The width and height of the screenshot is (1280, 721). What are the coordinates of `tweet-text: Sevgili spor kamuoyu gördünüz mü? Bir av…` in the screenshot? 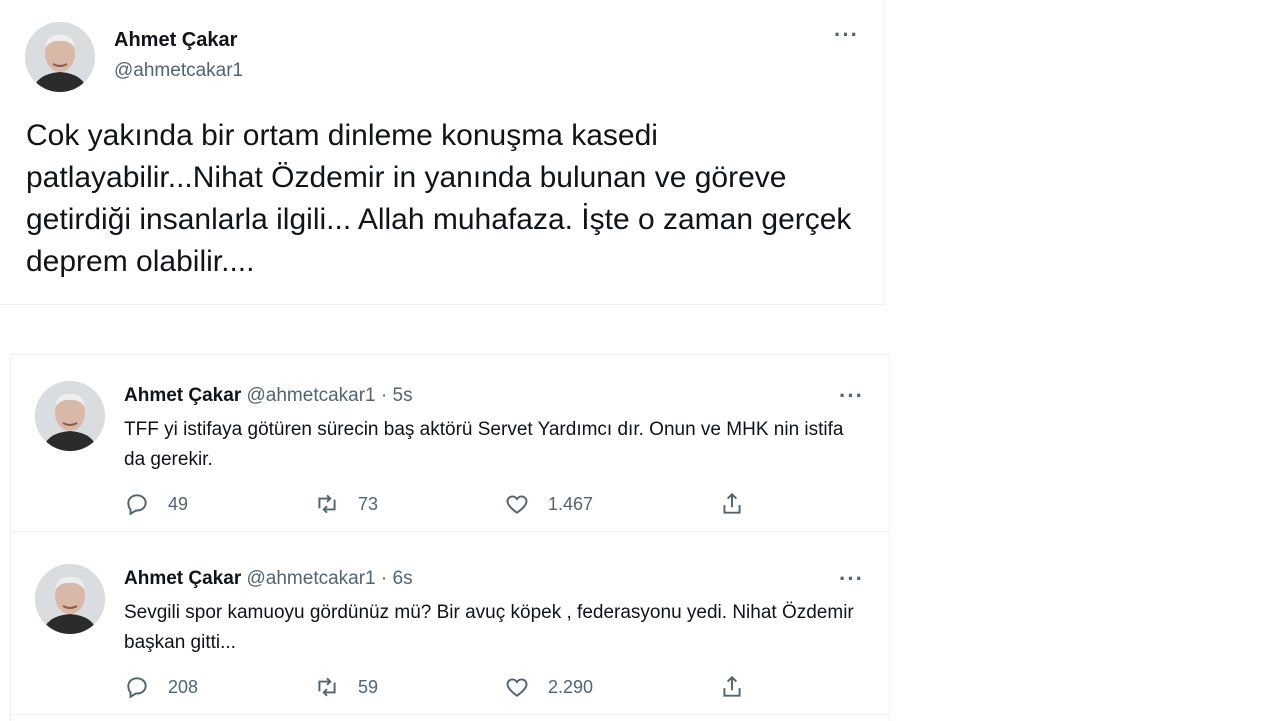 It's located at (489, 627).